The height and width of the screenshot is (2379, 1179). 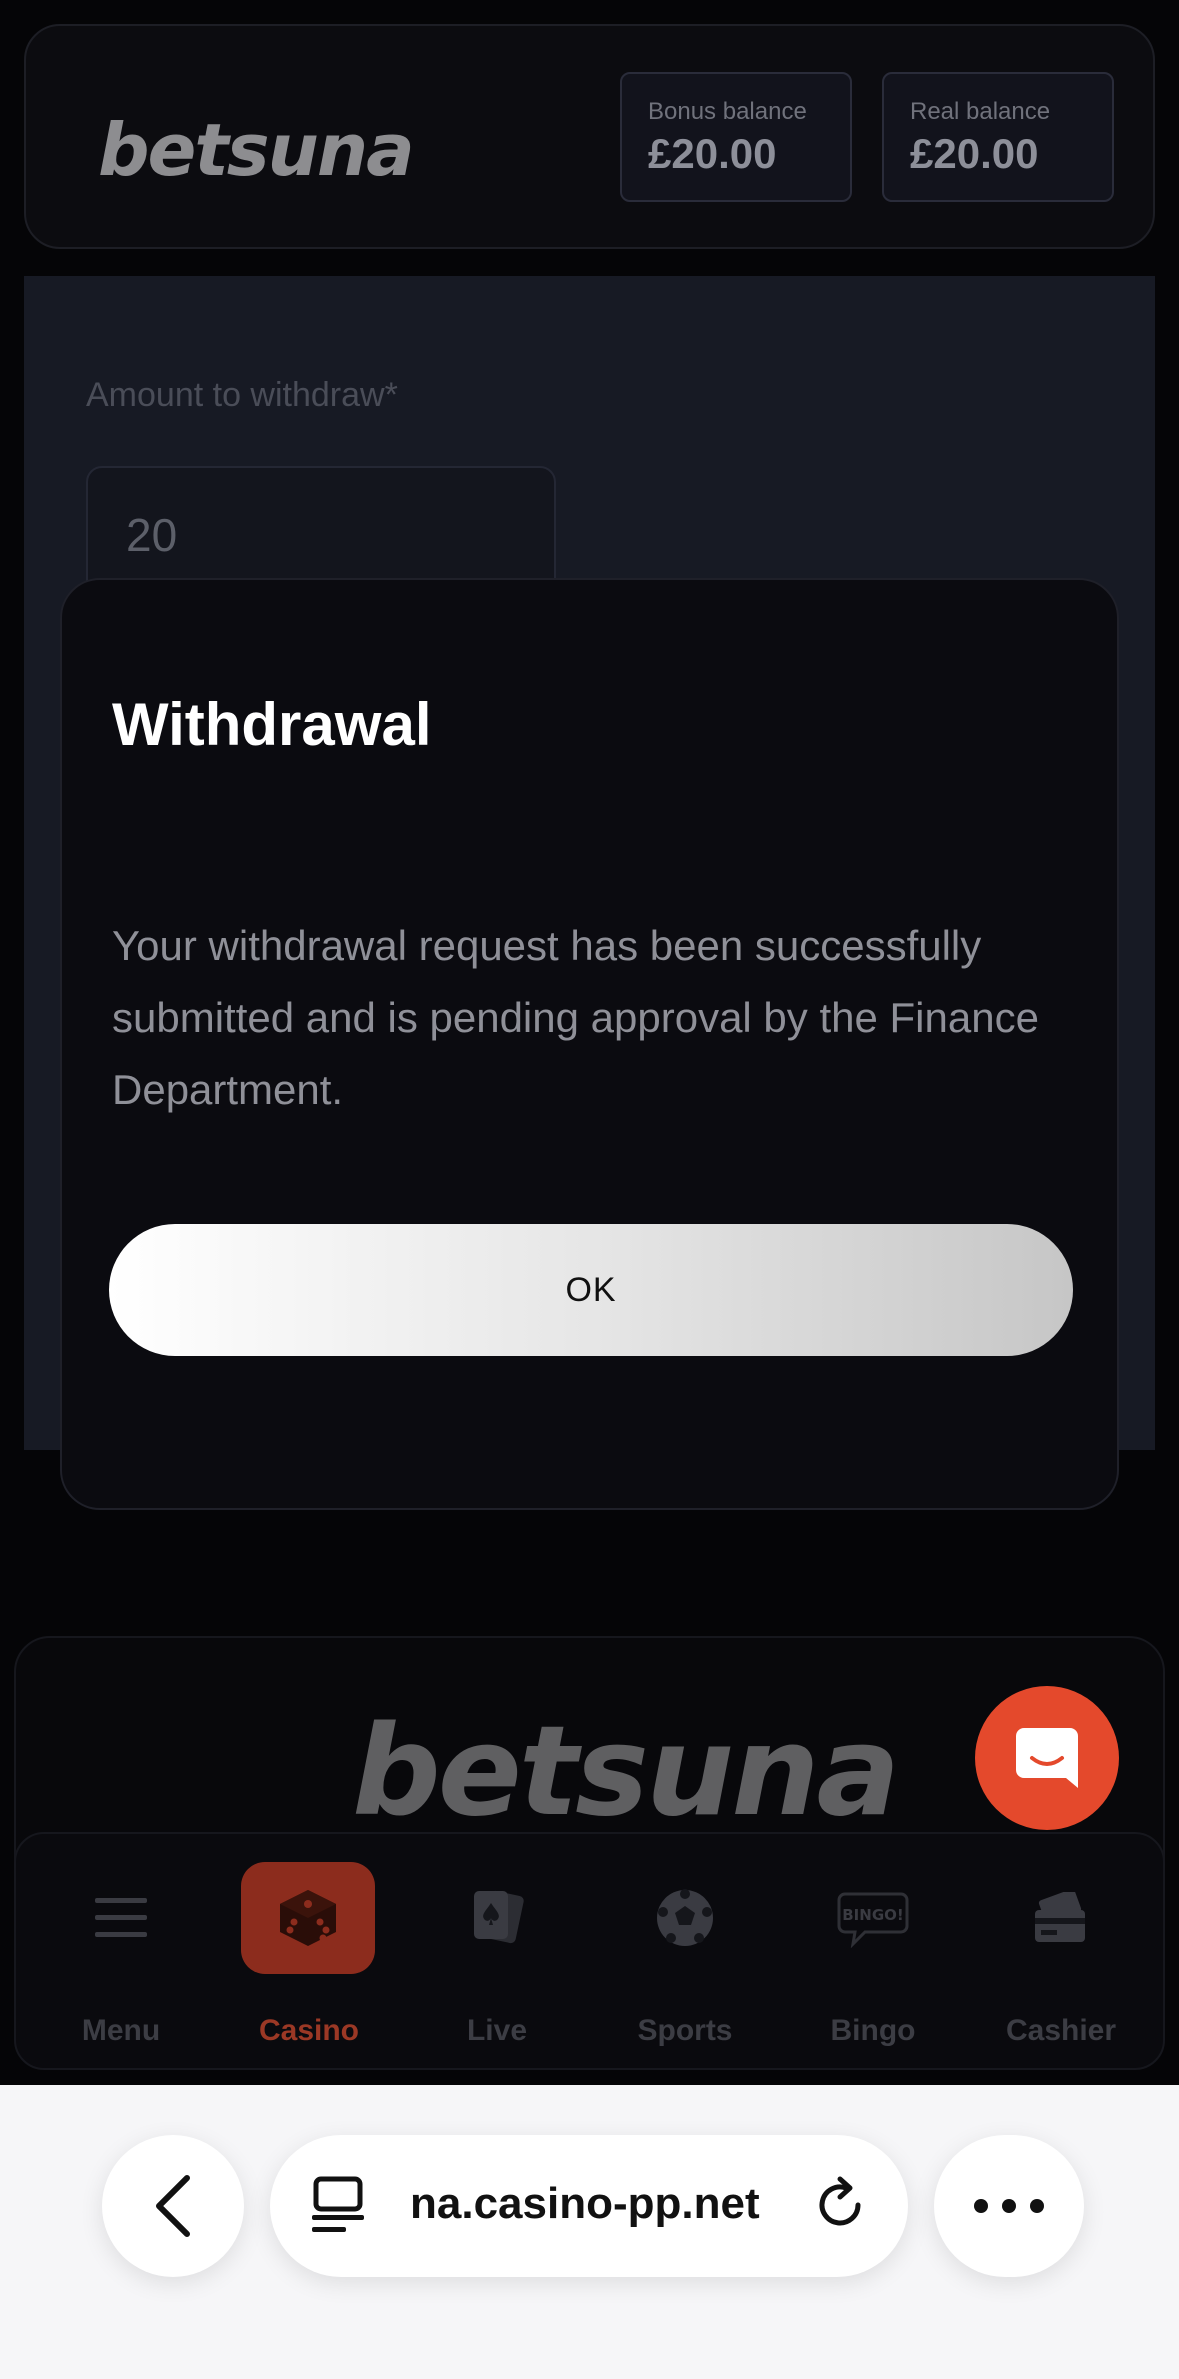 What do you see at coordinates (974, 153) in the screenshot?
I see `real-balance-value: £20.00` at bounding box center [974, 153].